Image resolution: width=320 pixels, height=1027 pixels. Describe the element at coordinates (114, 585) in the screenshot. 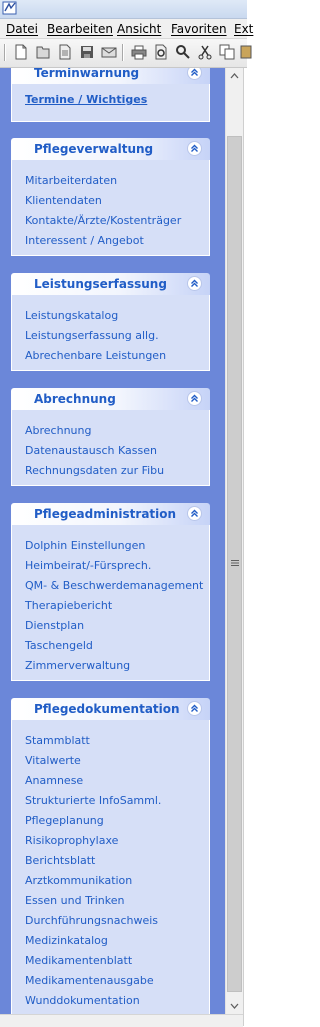

I see `task-qm-beschwerdemanagement: QM- & Beschwerdemanagement` at that location.